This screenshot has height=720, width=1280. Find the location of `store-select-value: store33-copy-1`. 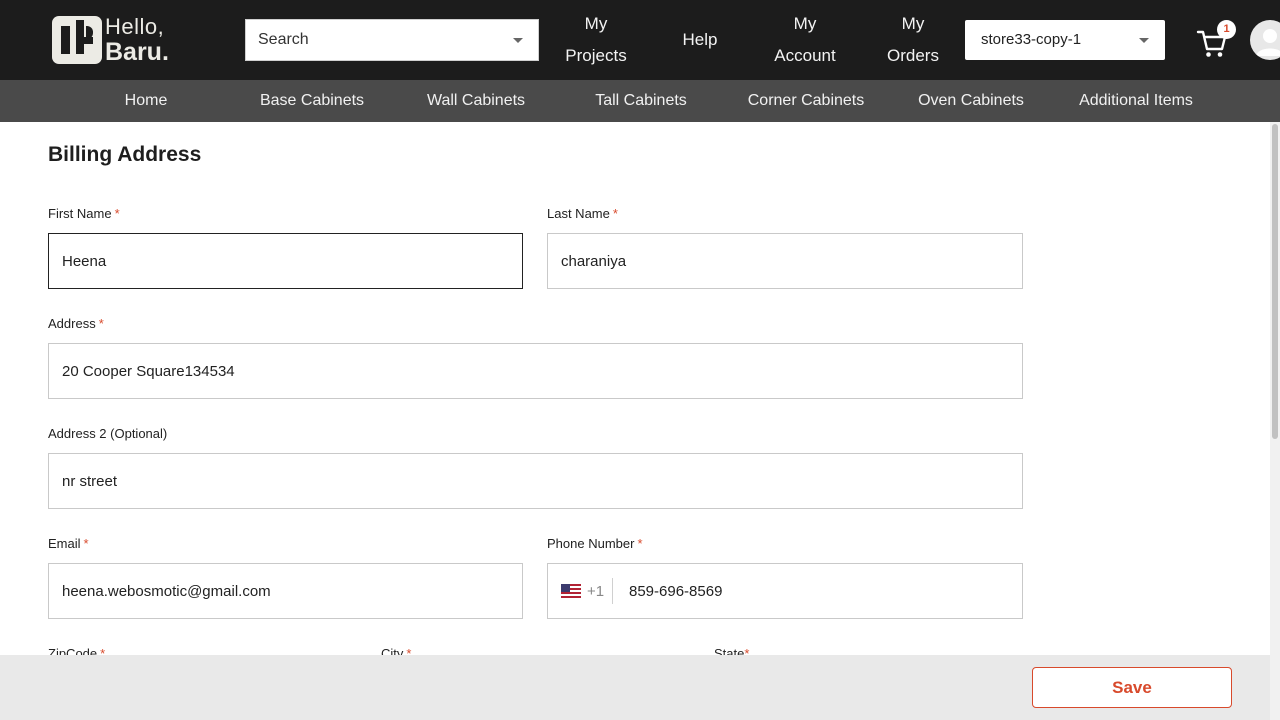

store-select-value: store33-copy-1 is located at coordinates (1031, 39).